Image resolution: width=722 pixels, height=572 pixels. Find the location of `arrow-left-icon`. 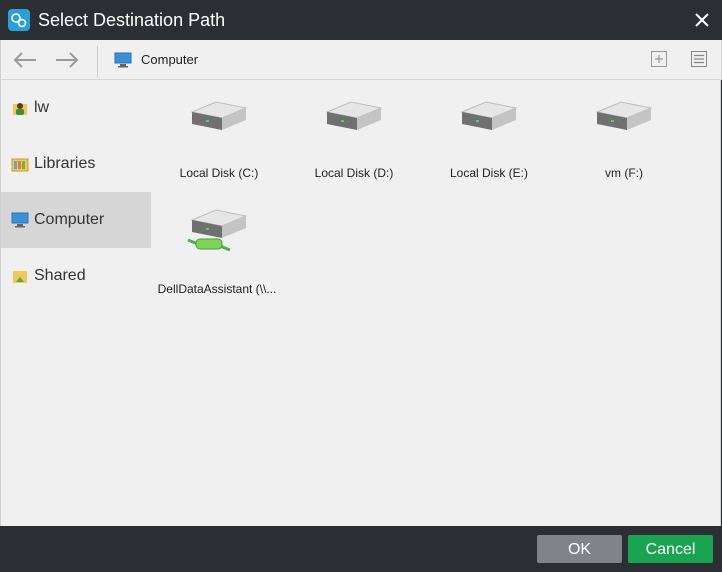

arrow-left-icon is located at coordinates (24, 60).